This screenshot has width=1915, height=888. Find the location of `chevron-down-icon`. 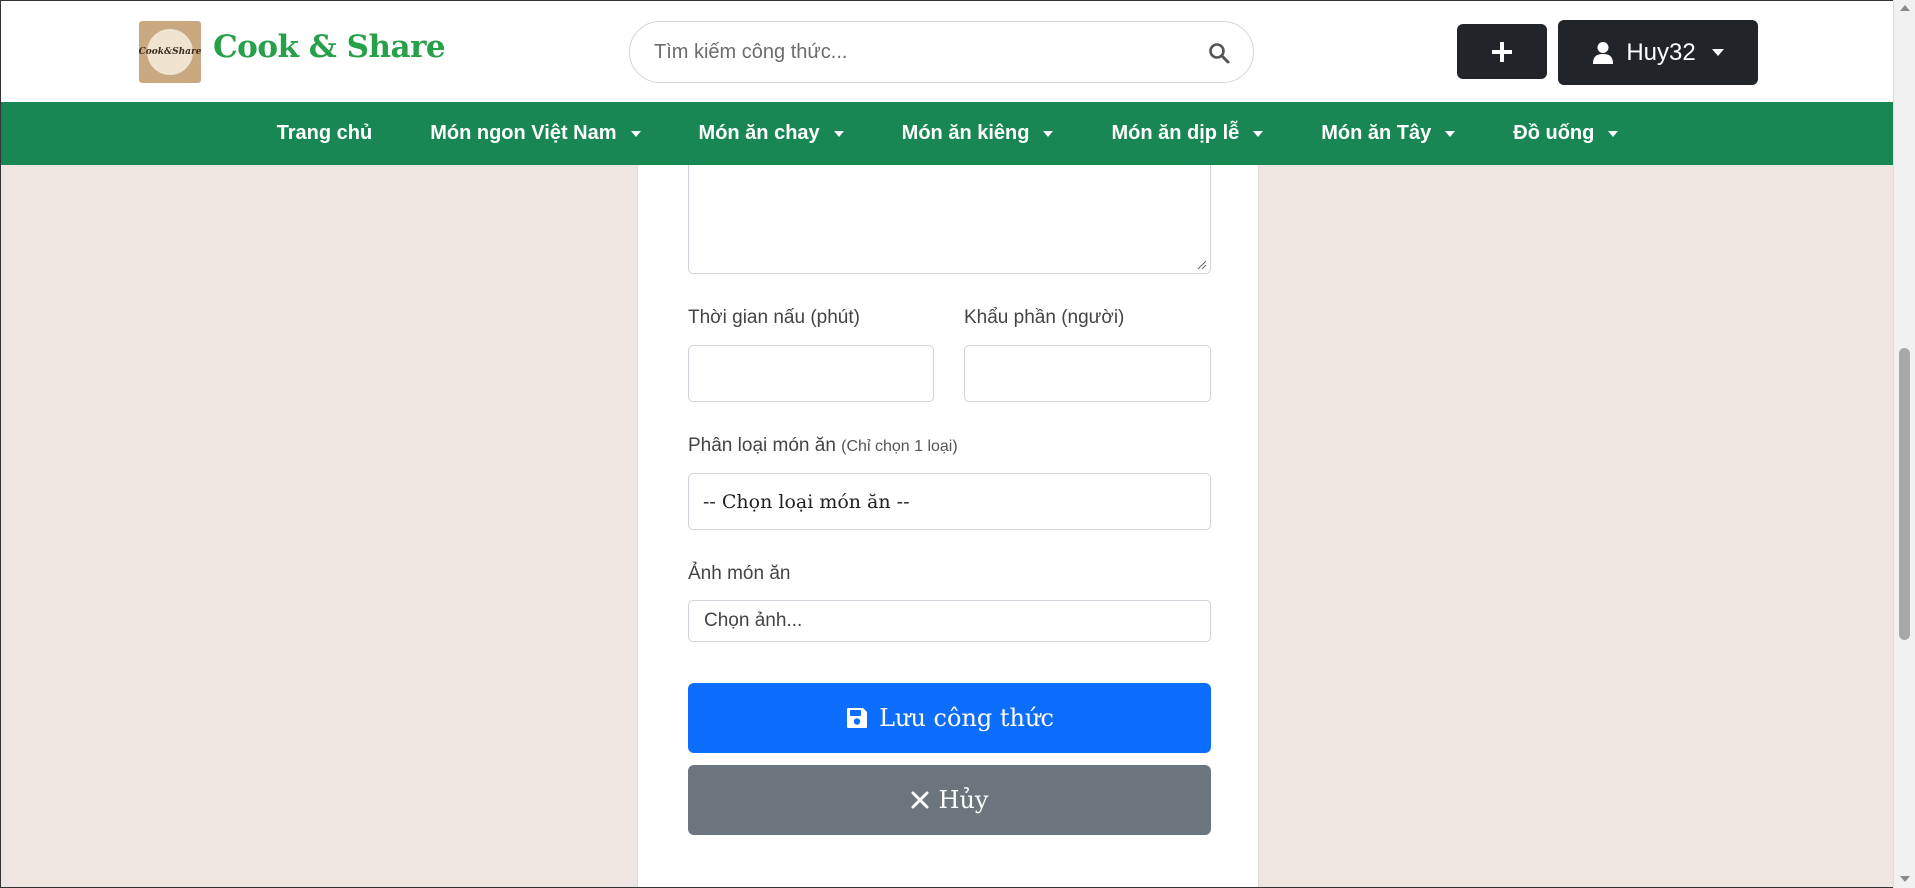

chevron-down-icon is located at coordinates (1717, 52).